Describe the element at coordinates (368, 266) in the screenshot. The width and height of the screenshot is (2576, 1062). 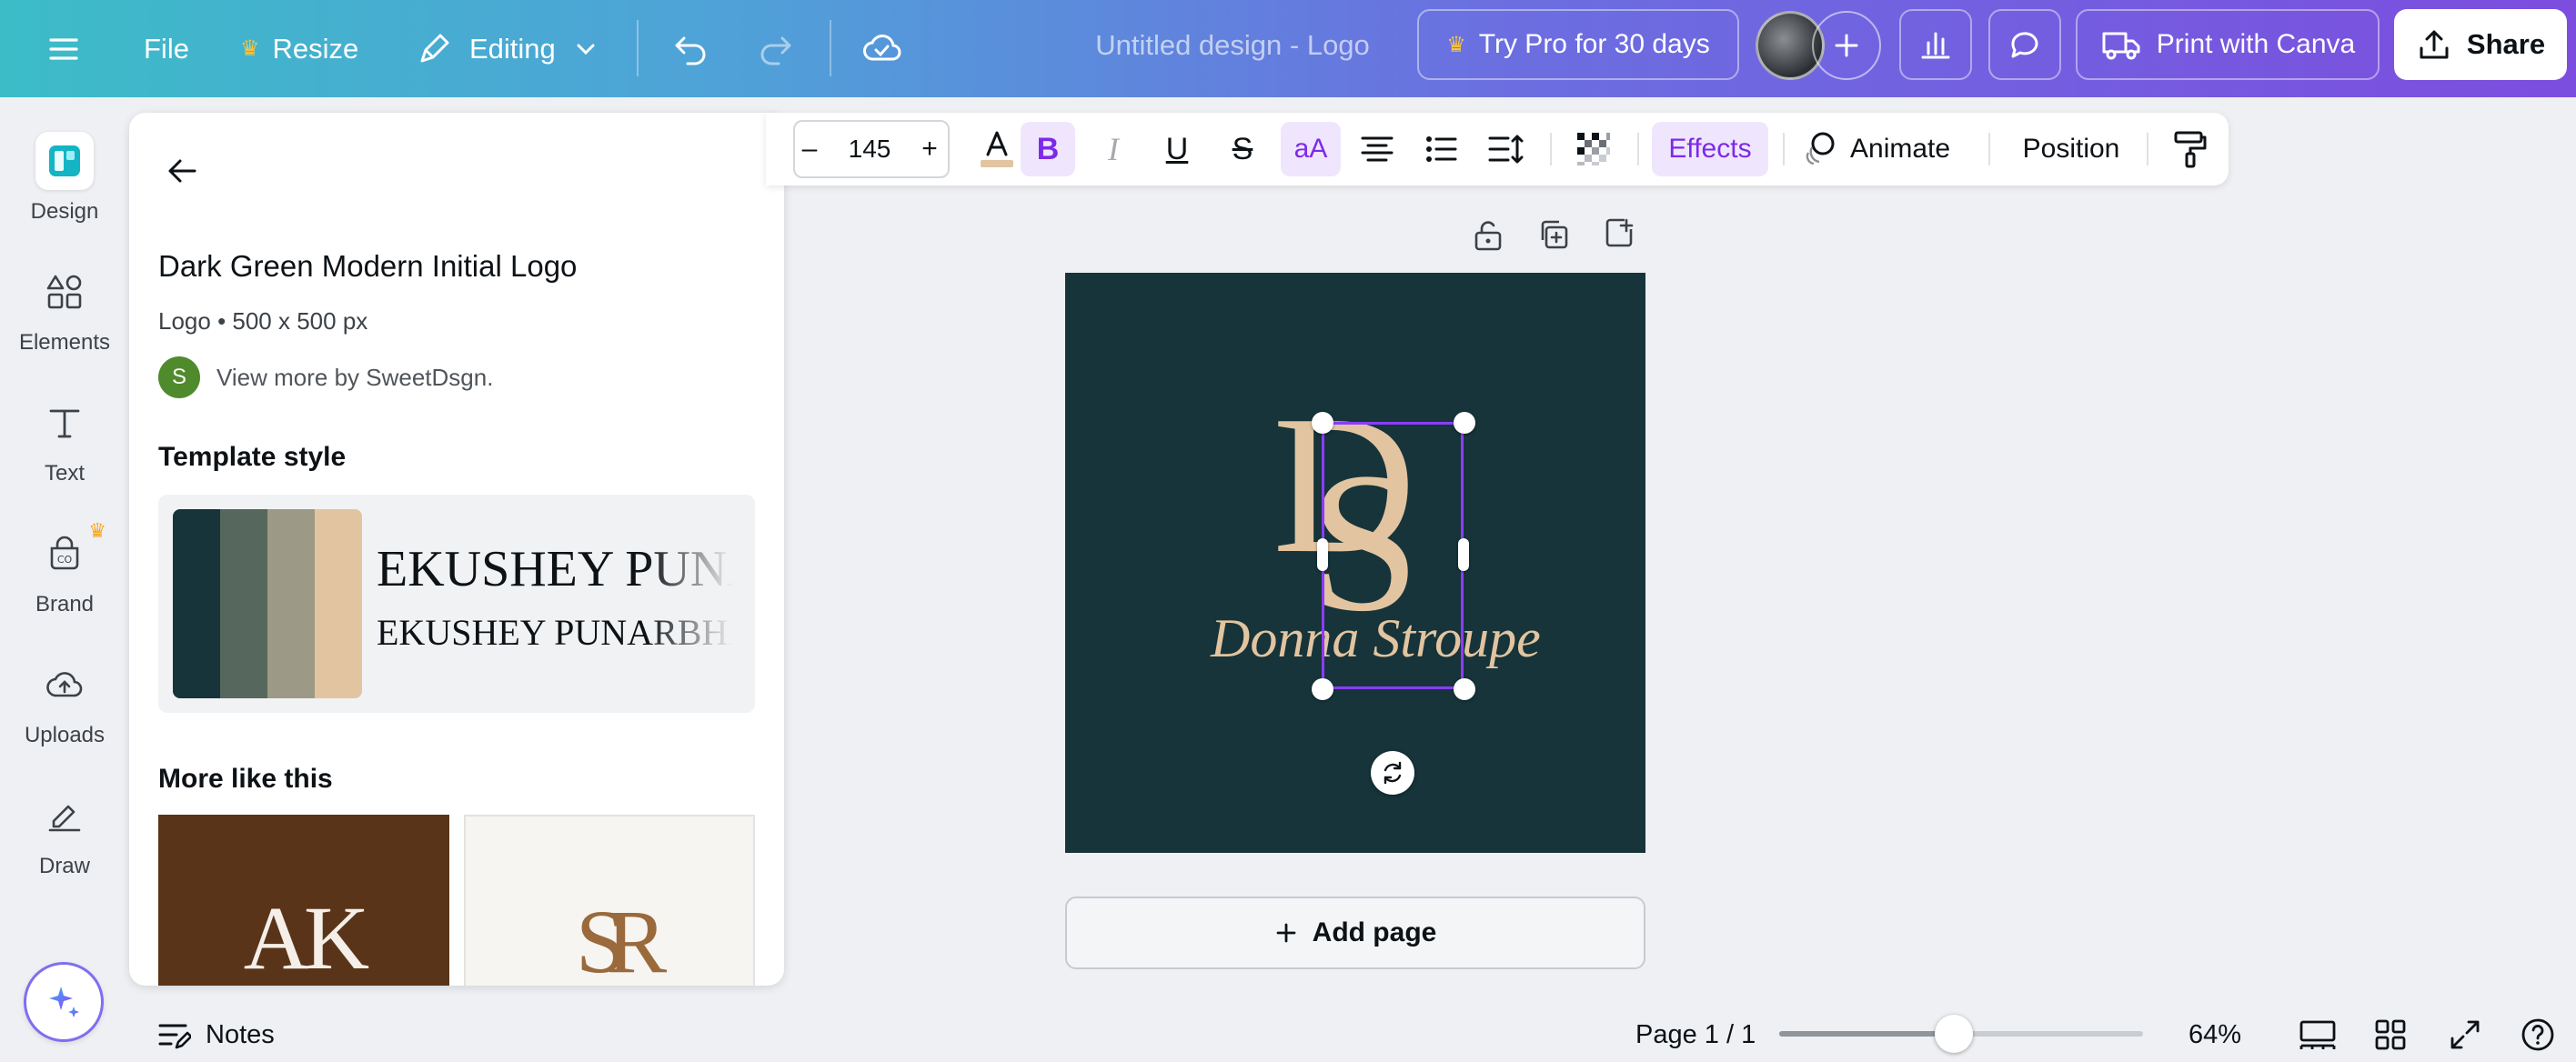
I see `template-title: Dark Green Modern Initial Logo` at that location.